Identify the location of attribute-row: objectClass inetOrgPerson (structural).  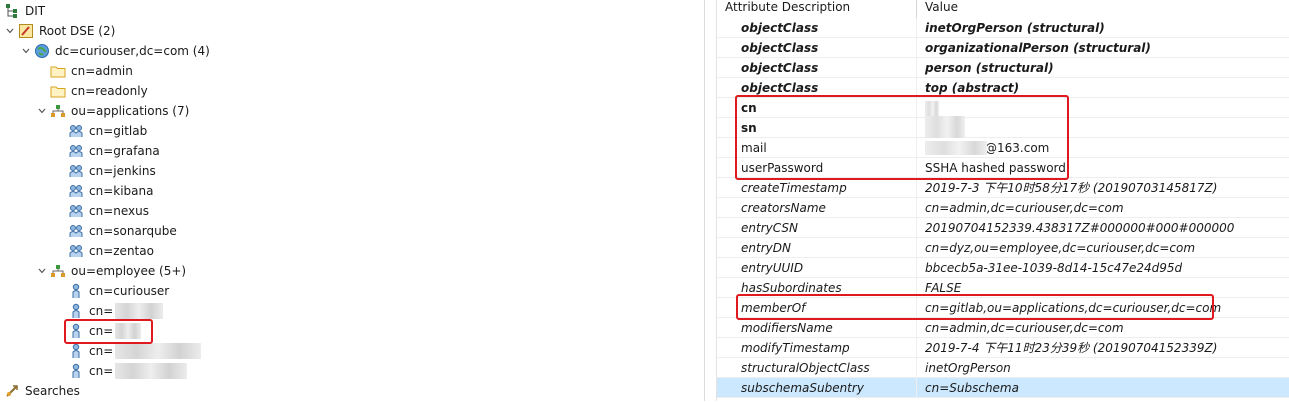
(1003, 27).